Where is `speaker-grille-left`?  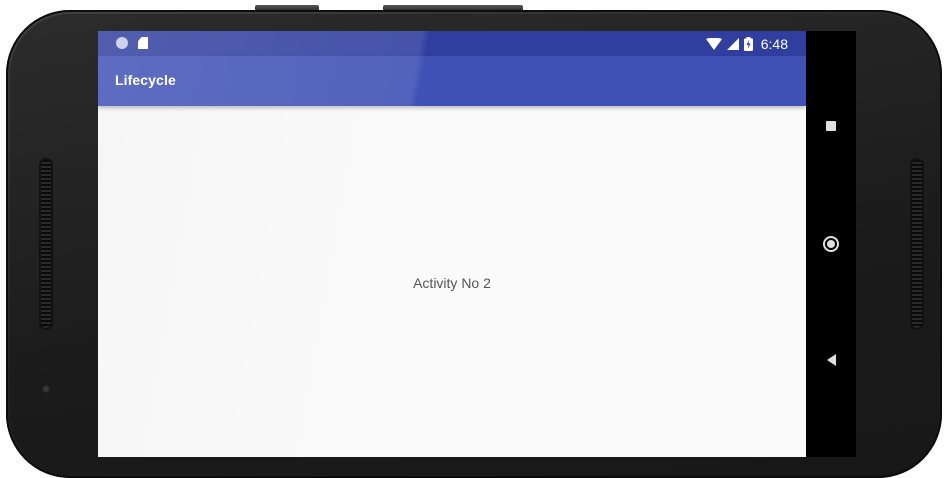
speaker-grille-left is located at coordinates (46, 244).